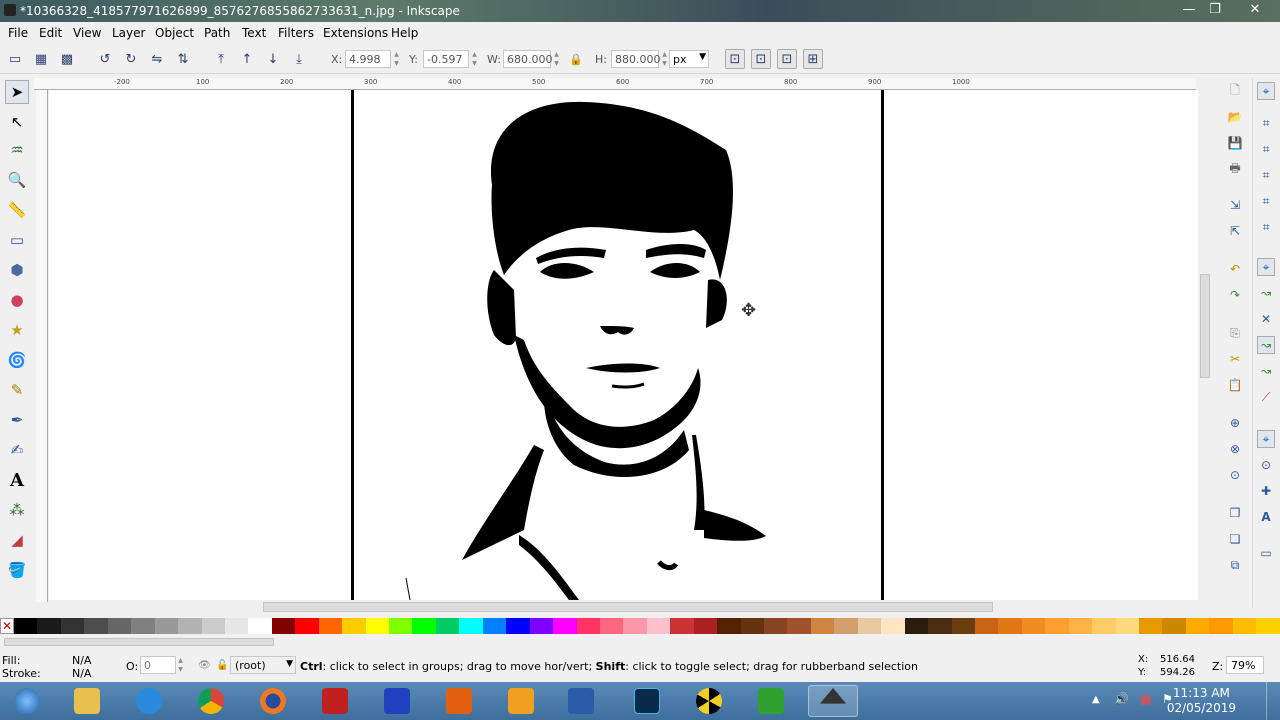 Image resolution: width=1280 pixels, height=720 pixels. Describe the element at coordinates (81, 673) in the screenshot. I see `stroke-value: N/A` at that location.